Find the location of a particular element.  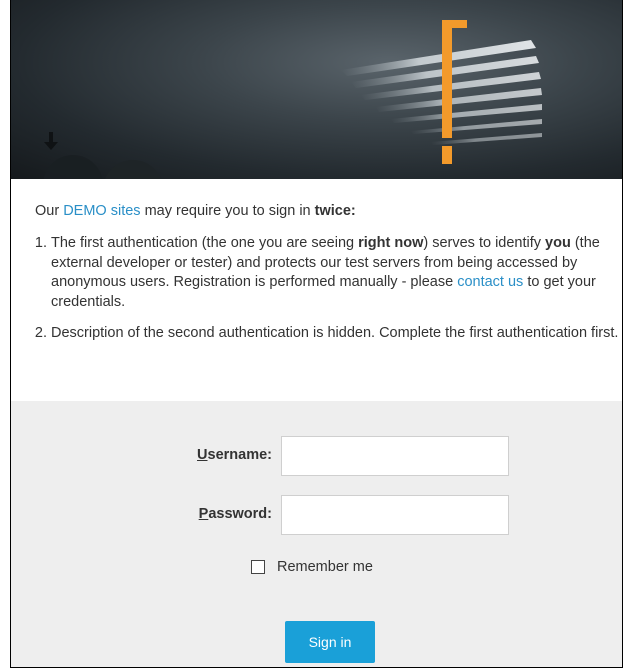

password-accesskey: P is located at coordinates (203, 514).